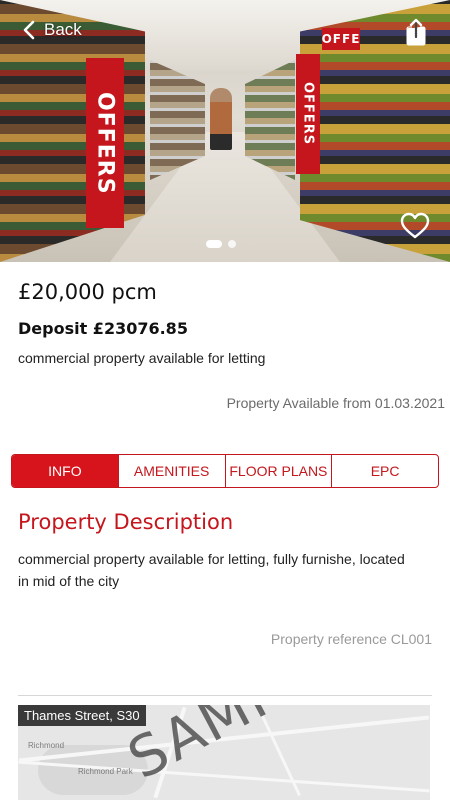 The width and height of the screenshot is (450, 800). What do you see at coordinates (335, 403) in the screenshot?
I see `availability-date: Property Available from 01.03.2021` at bounding box center [335, 403].